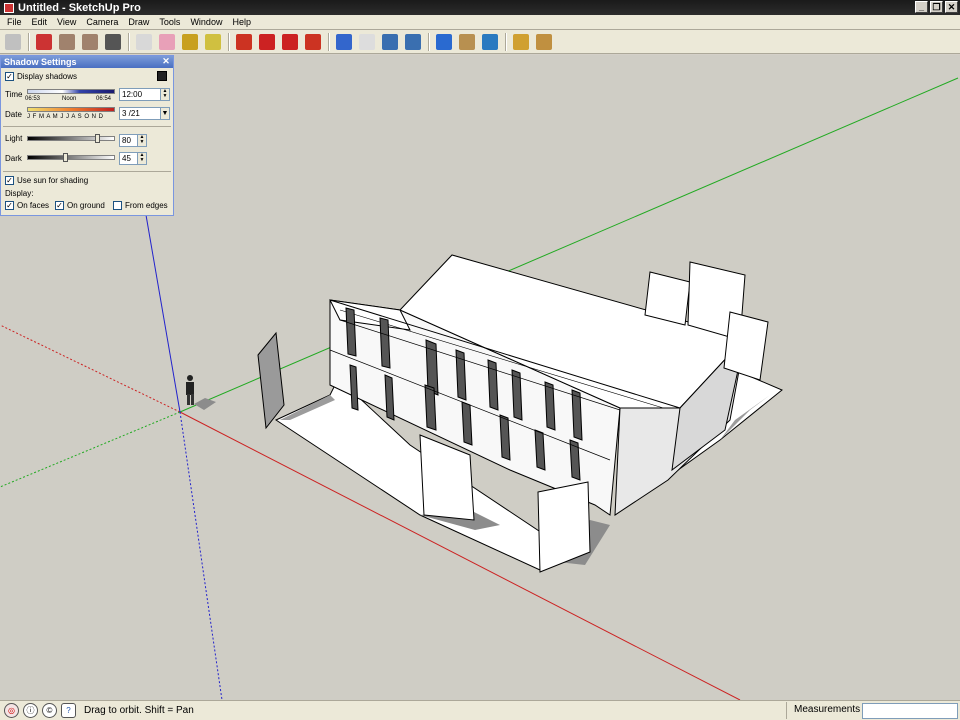 This screenshot has width=960, height=720. I want to click on toolbar, so click(480, 42).